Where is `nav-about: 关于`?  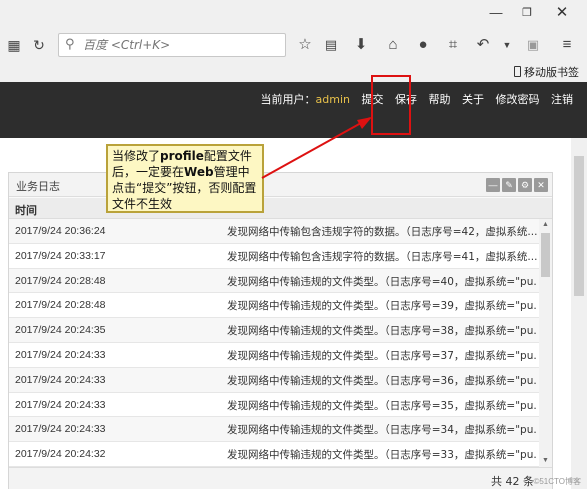 nav-about: 关于 is located at coordinates (473, 99).